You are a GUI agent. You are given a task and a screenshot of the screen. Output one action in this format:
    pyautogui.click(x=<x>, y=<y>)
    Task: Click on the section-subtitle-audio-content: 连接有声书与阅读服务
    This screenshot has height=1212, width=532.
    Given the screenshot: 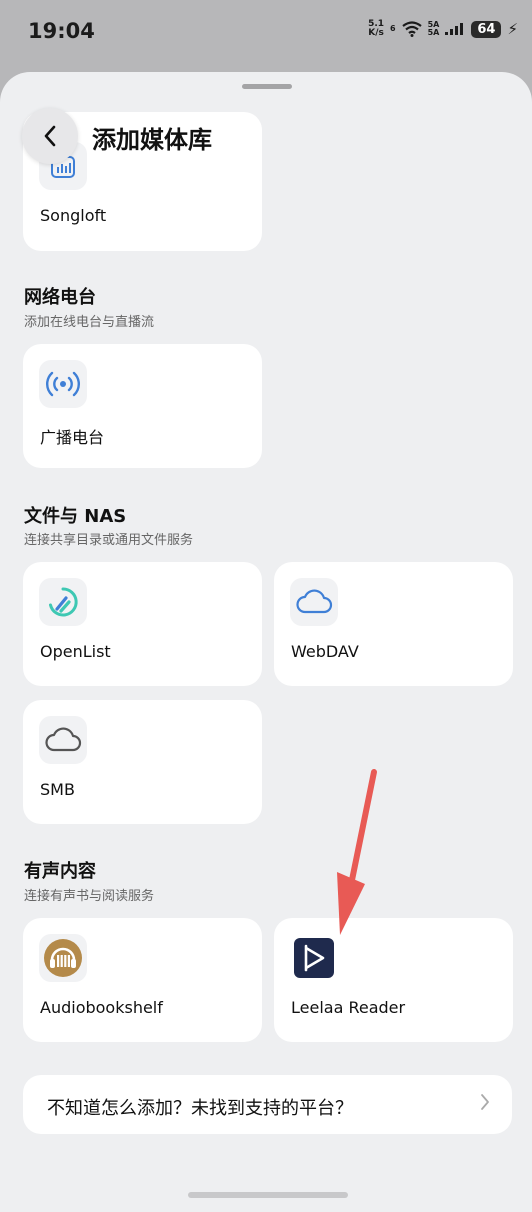 What is the action you would take?
    pyautogui.click(x=89, y=896)
    